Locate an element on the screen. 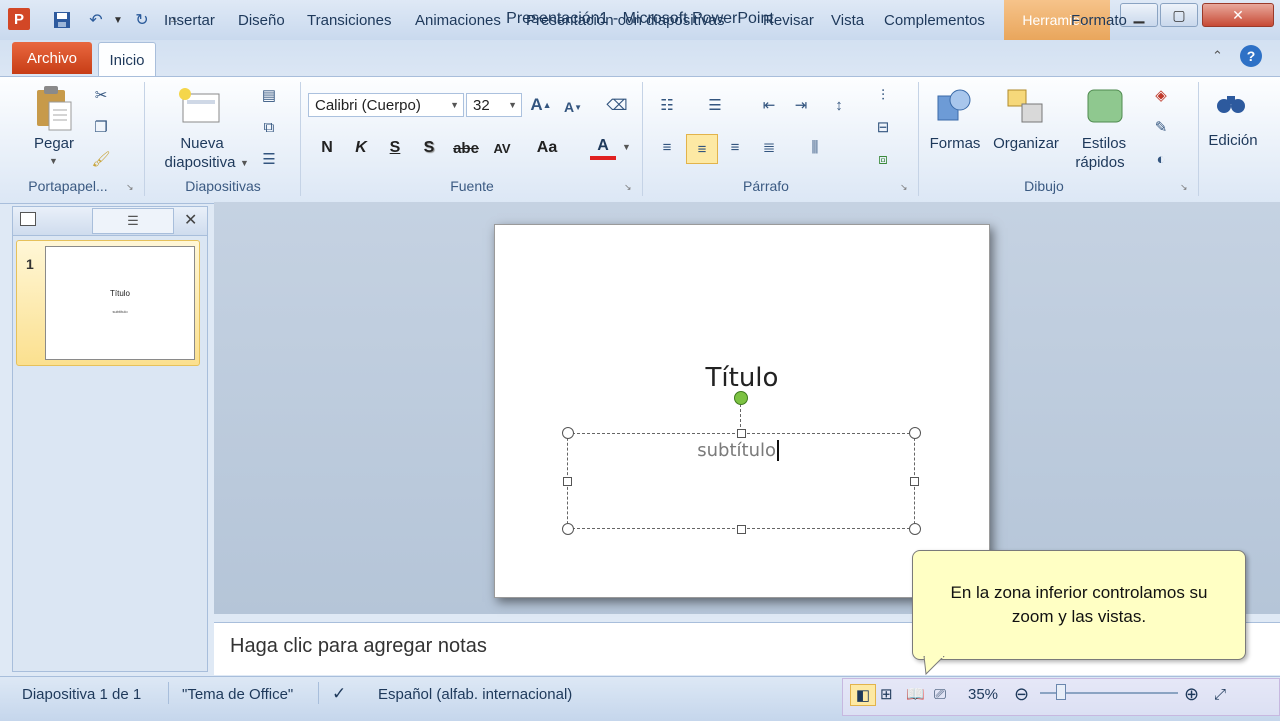  formas-button: Formas is located at coordinates (955, 143).